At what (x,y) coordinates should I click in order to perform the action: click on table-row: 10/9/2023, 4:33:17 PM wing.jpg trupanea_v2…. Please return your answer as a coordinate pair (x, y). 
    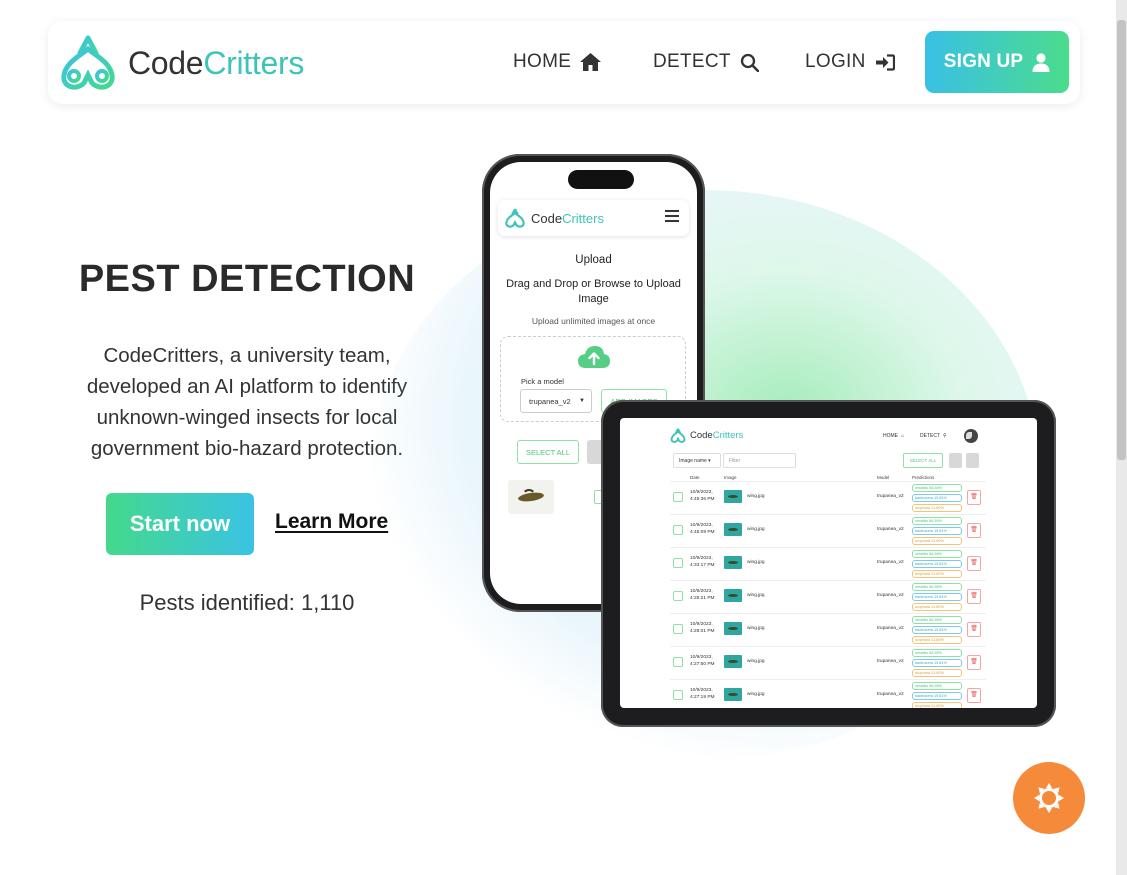
    Looking at the image, I should click on (828, 563).